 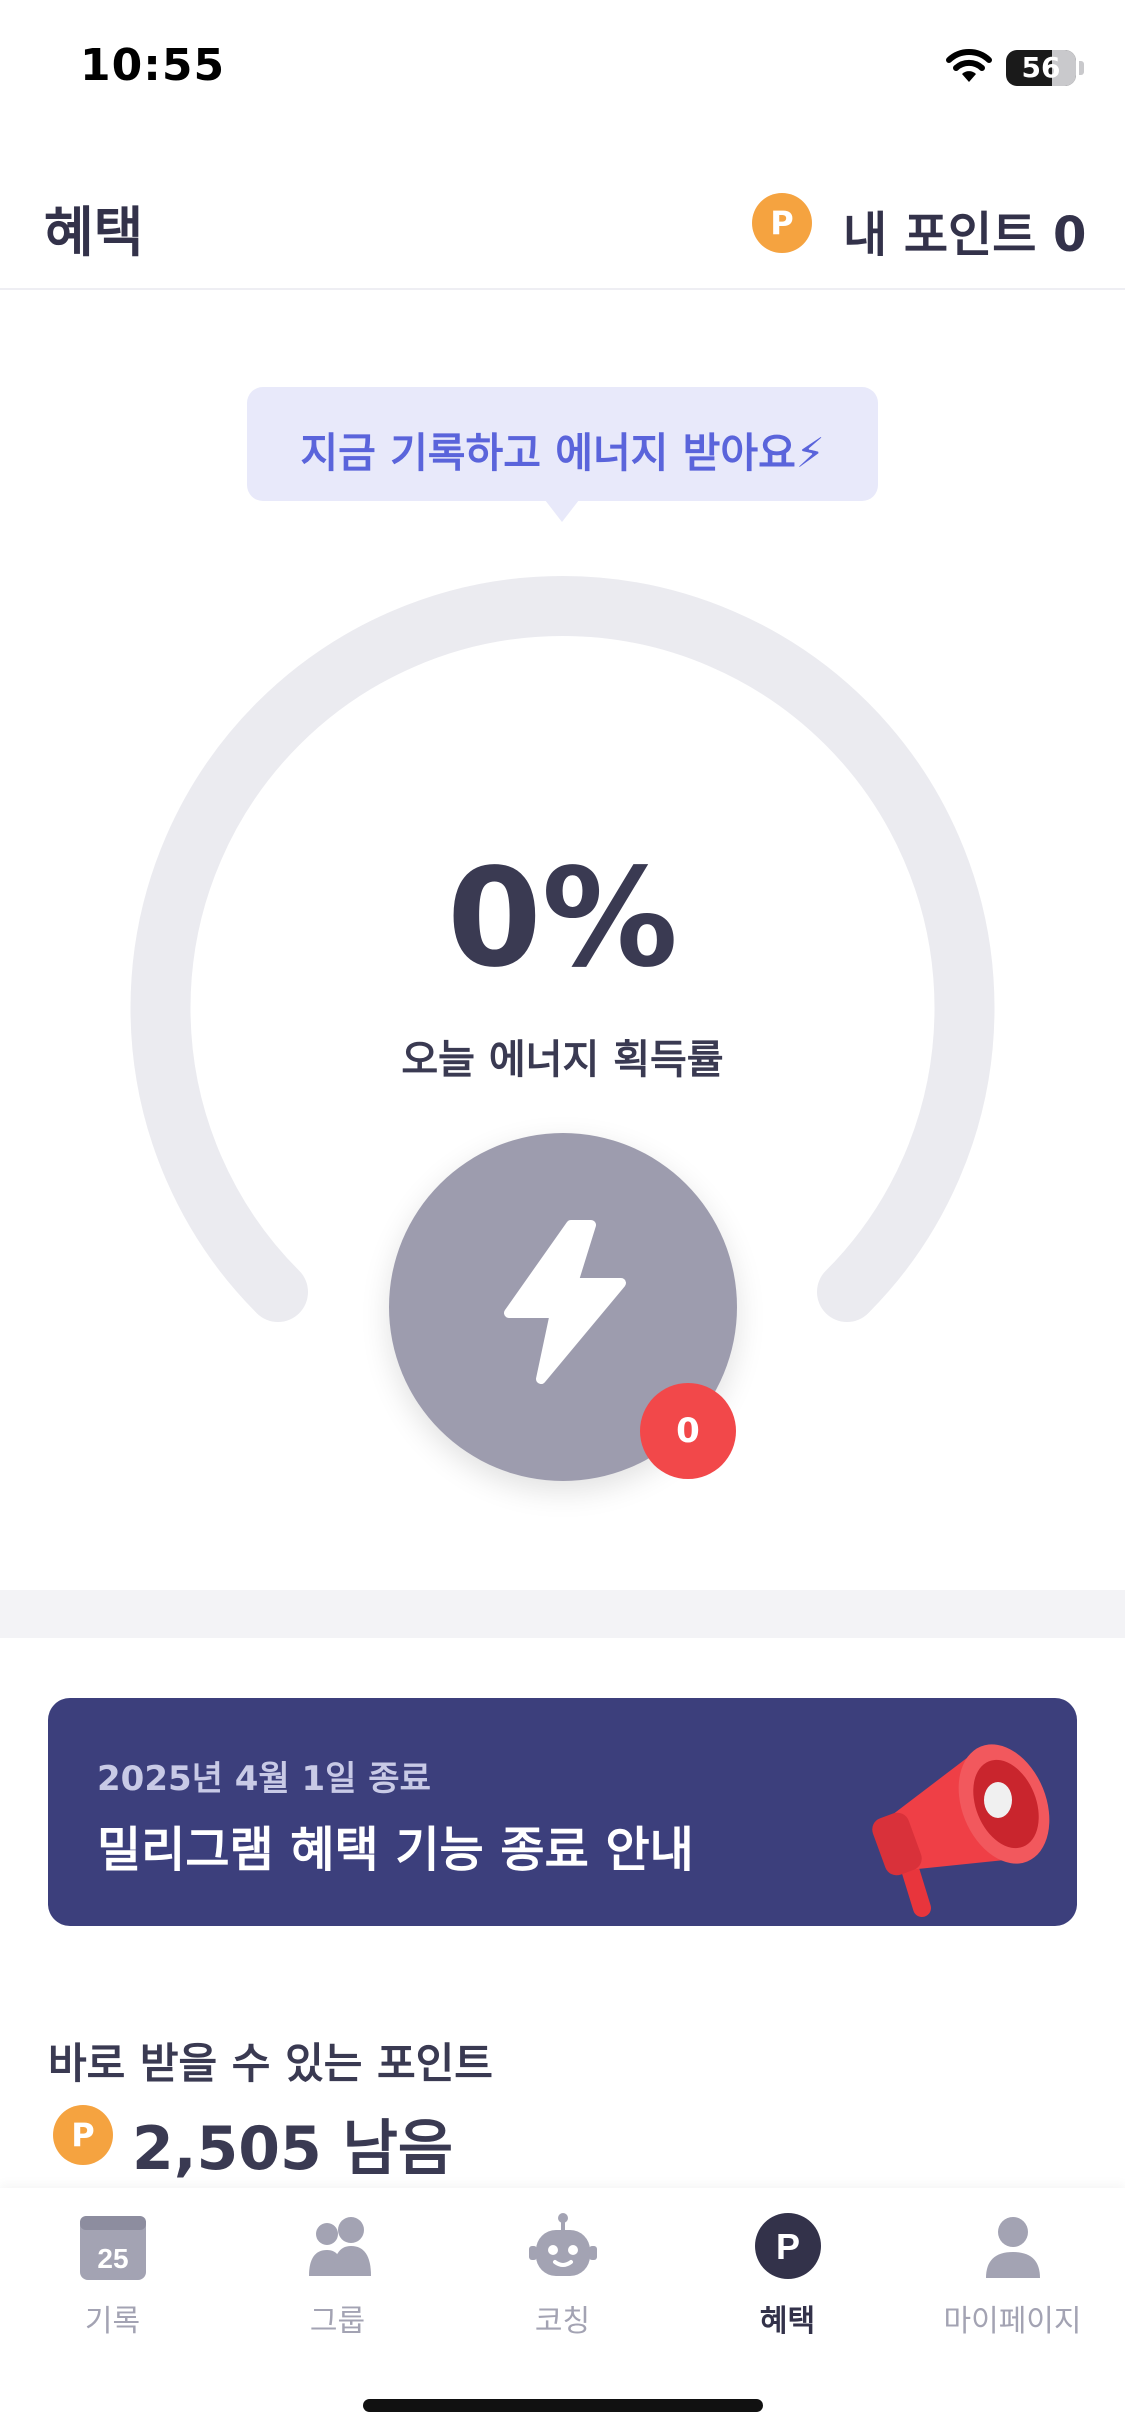 What do you see at coordinates (562, 289) in the screenshot?
I see `header-divider` at bounding box center [562, 289].